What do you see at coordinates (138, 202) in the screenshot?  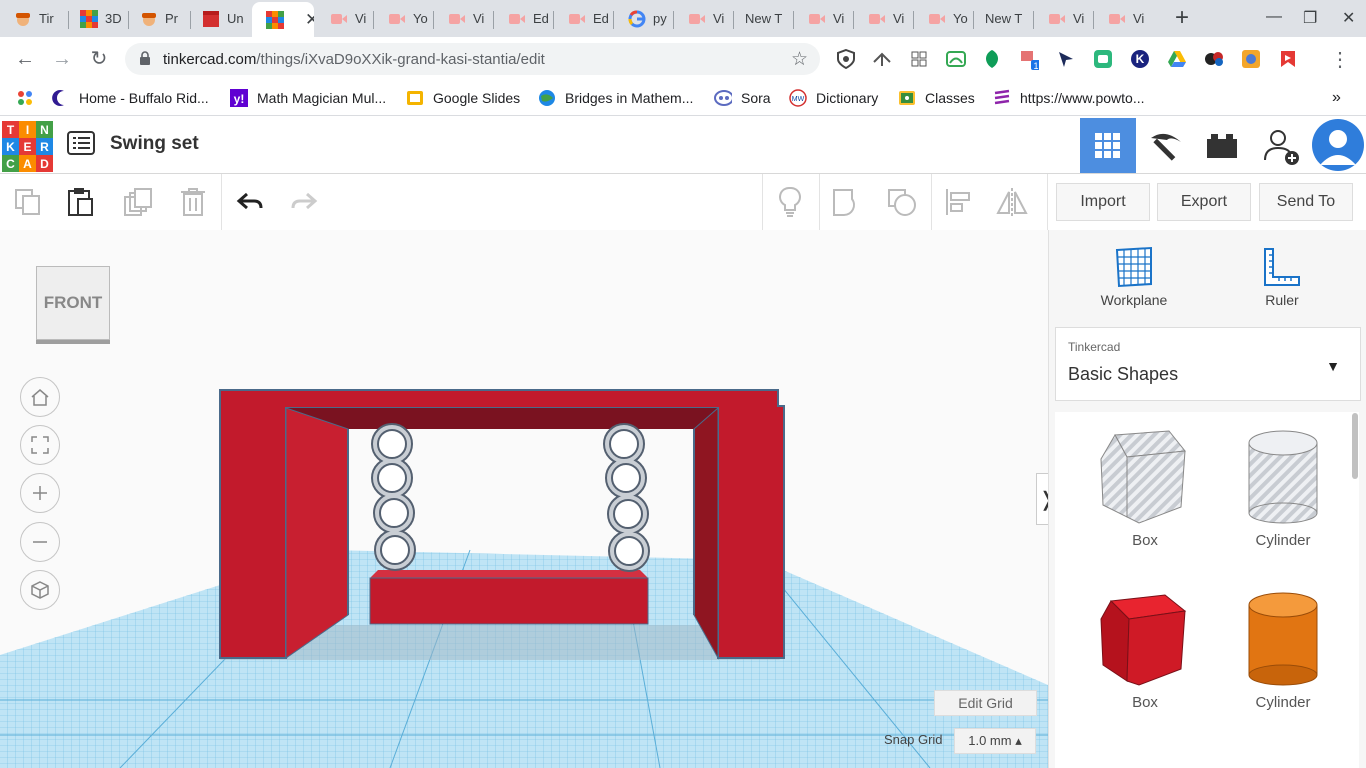 I see `duplicate-icon` at bounding box center [138, 202].